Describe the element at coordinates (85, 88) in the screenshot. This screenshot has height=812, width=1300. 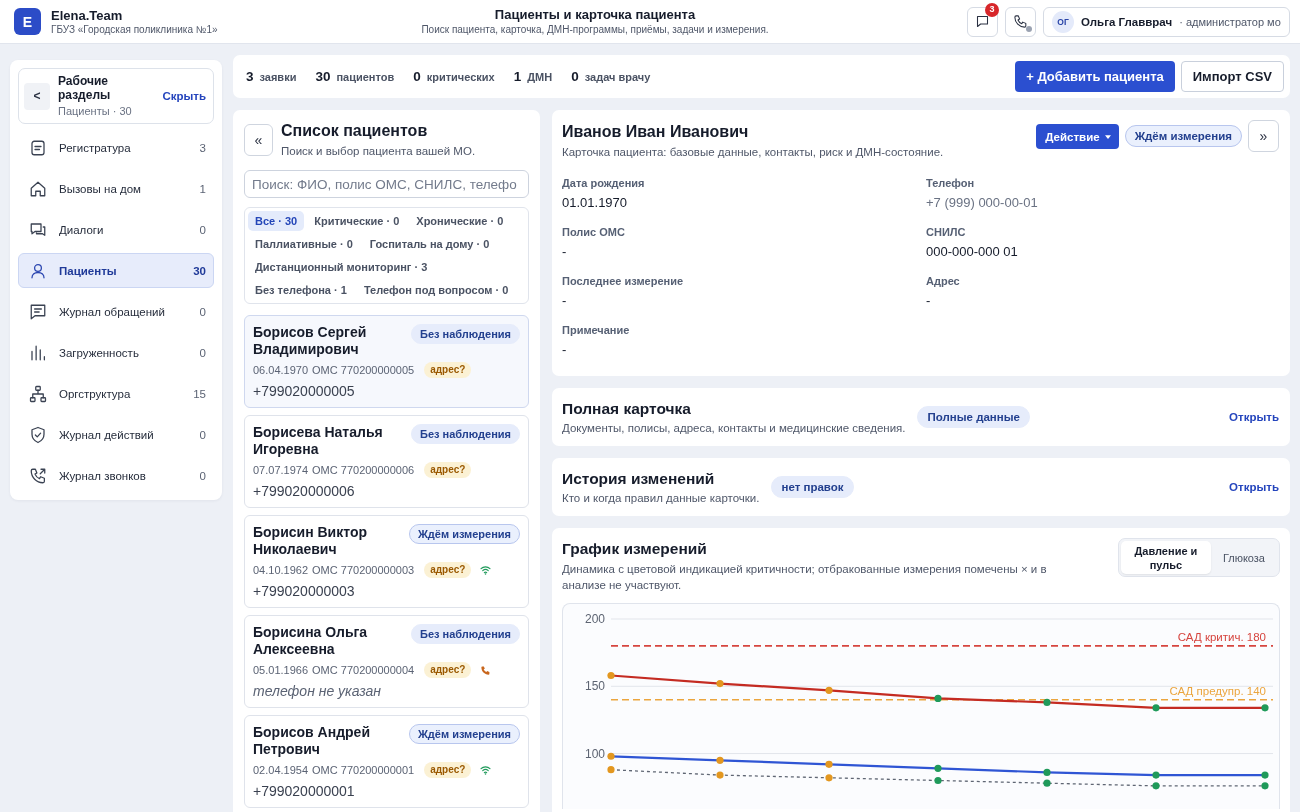
I see `sidebar-title: Рабочие разделы` at that location.